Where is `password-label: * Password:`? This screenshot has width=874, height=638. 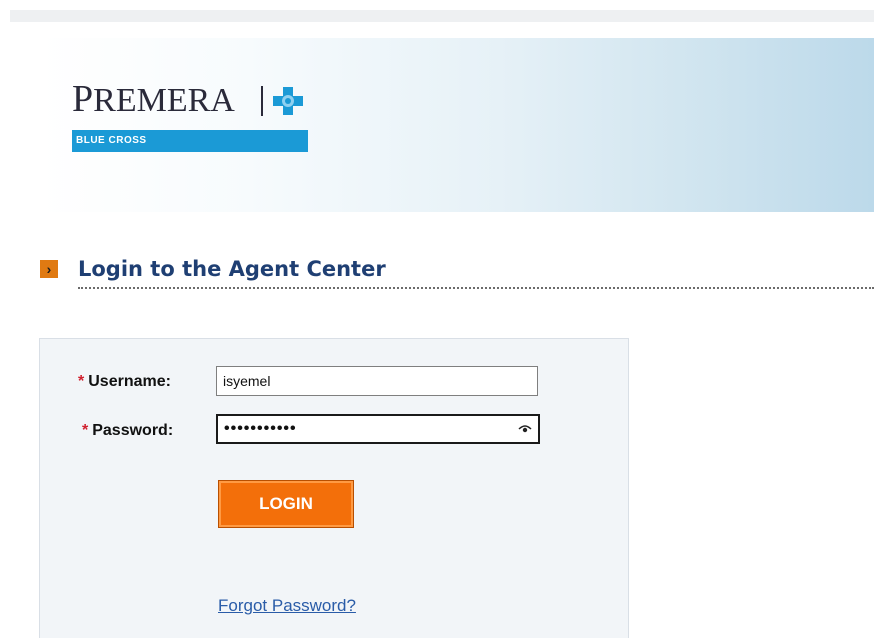 password-label: * Password: is located at coordinates (127, 431).